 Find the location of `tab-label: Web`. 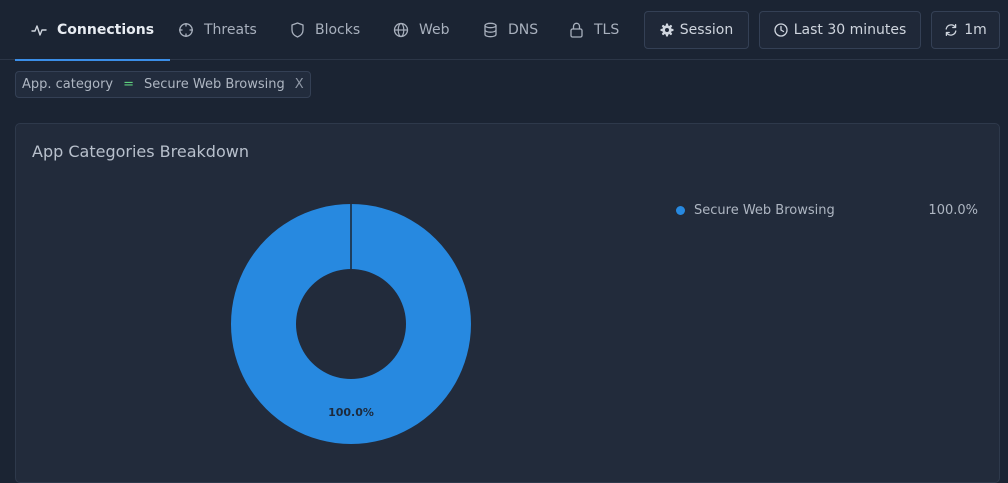

tab-label: Web is located at coordinates (434, 30).